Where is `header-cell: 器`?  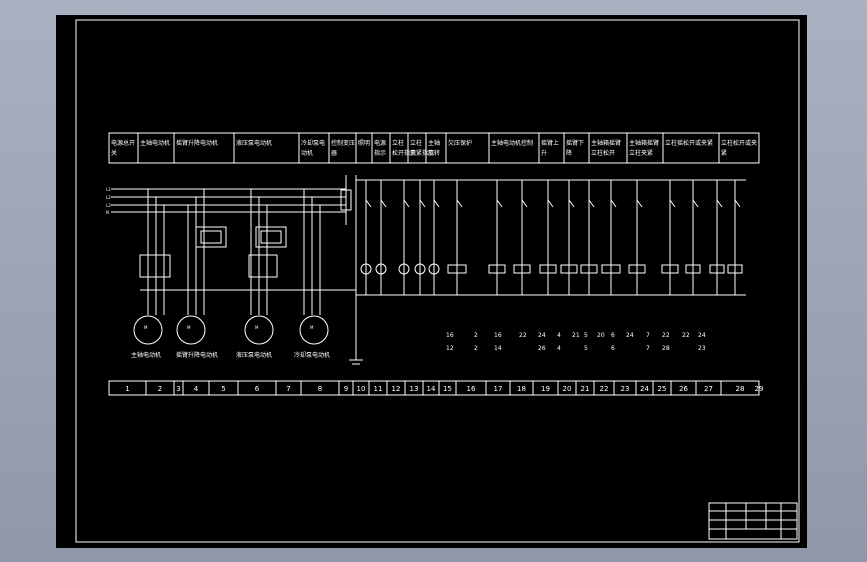 header-cell: 器 is located at coordinates (334, 153).